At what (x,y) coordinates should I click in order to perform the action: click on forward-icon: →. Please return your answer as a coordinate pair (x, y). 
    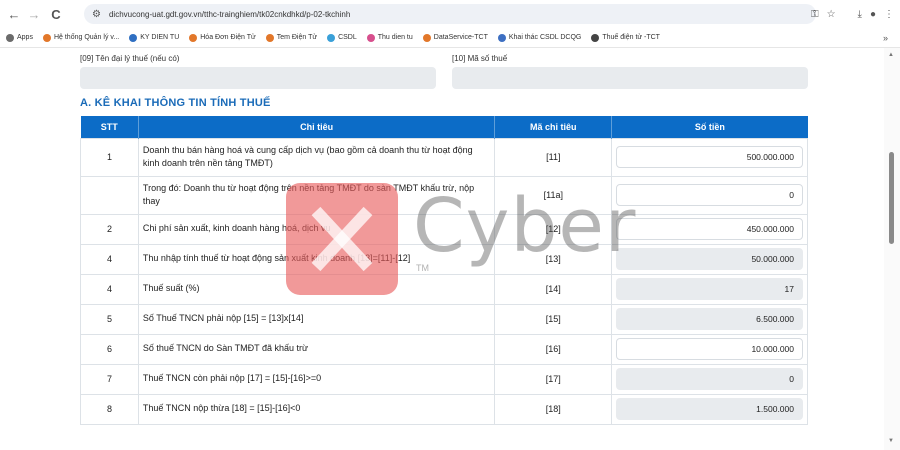
    Looking at the image, I should click on (34, 14).